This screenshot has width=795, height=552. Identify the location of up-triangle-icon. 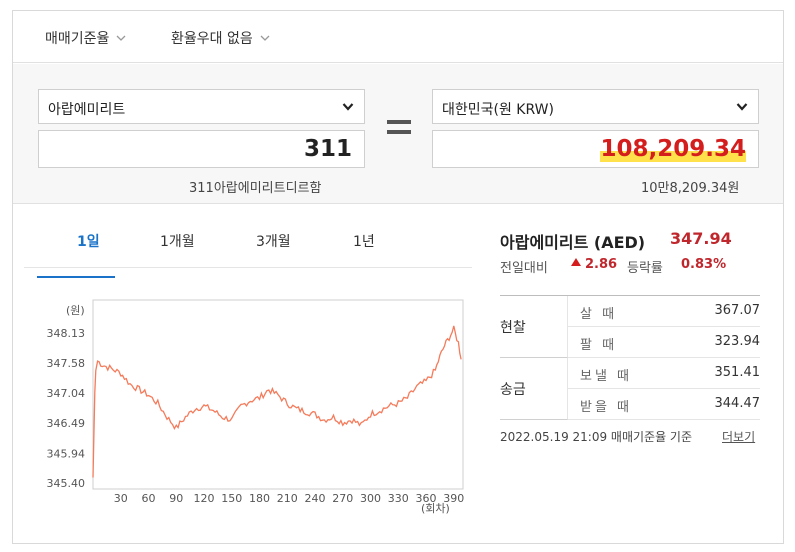
(576, 262).